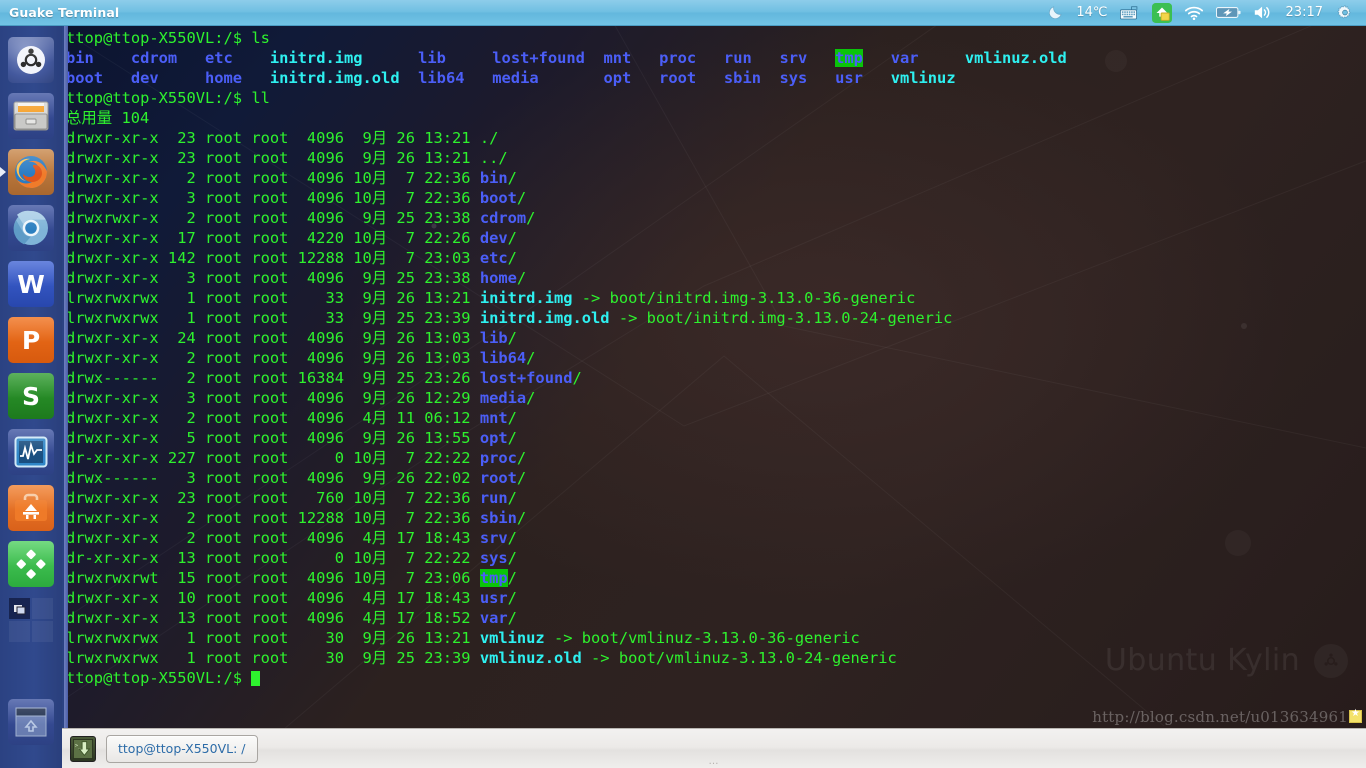 This screenshot has width=1366, height=768. Describe the element at coordinates (256, 678) in the screenshot. I see `terminal-cursor` at that location.